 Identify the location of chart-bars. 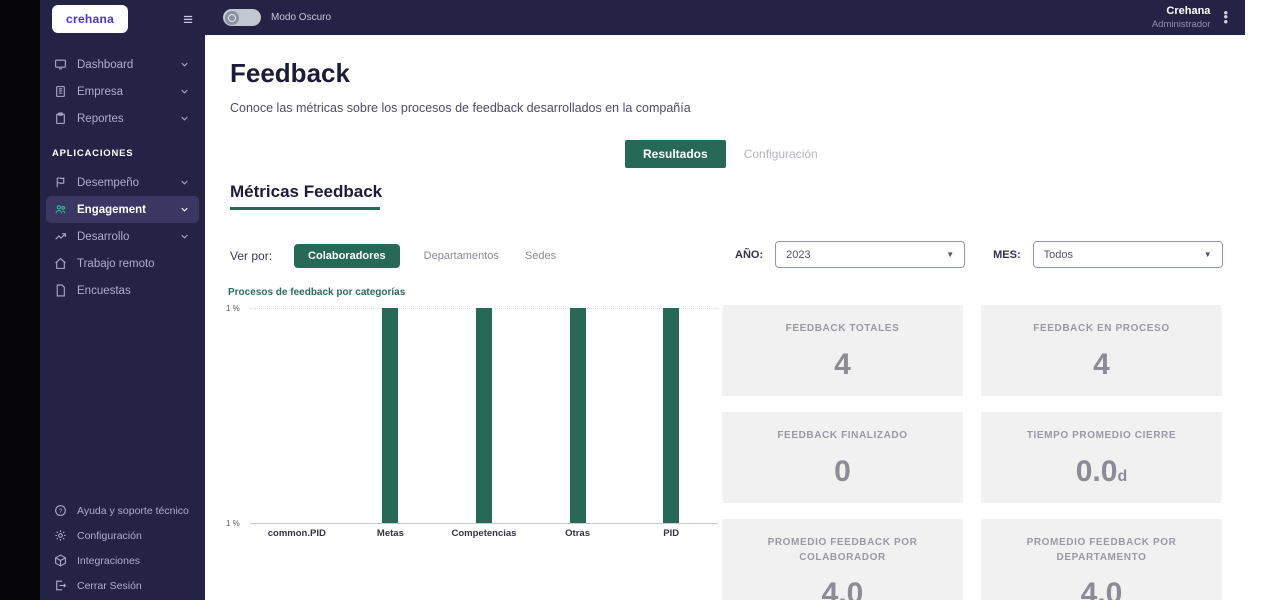
(484, 416).